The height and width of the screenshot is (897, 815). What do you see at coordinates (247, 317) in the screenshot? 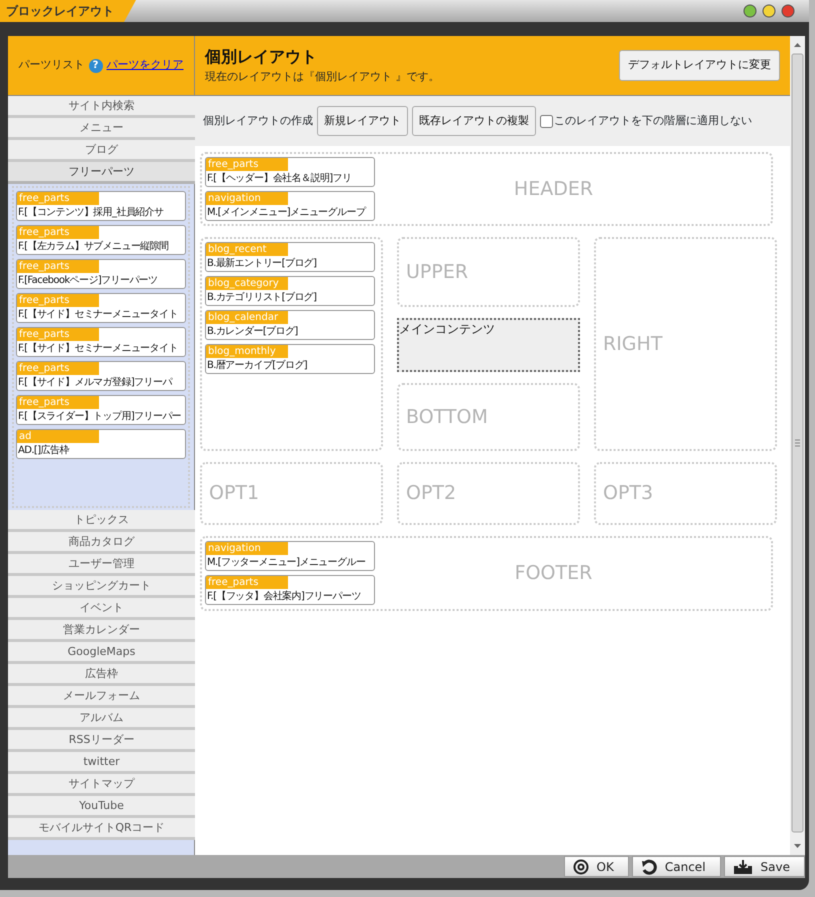
I see `part-type-label: blog_calendar` at bounding box center [247, 317].